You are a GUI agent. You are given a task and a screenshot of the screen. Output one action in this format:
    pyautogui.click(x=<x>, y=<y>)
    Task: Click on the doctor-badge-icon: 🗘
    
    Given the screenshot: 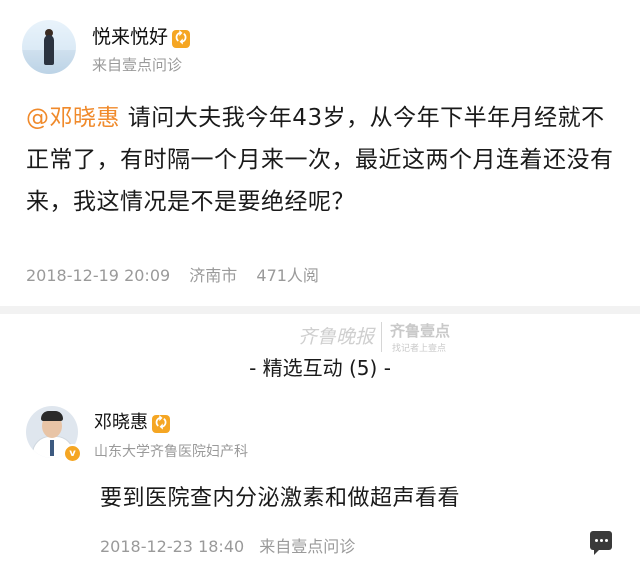 What is the action you would take?
    pyautogui.click(x=161, y=424)
    